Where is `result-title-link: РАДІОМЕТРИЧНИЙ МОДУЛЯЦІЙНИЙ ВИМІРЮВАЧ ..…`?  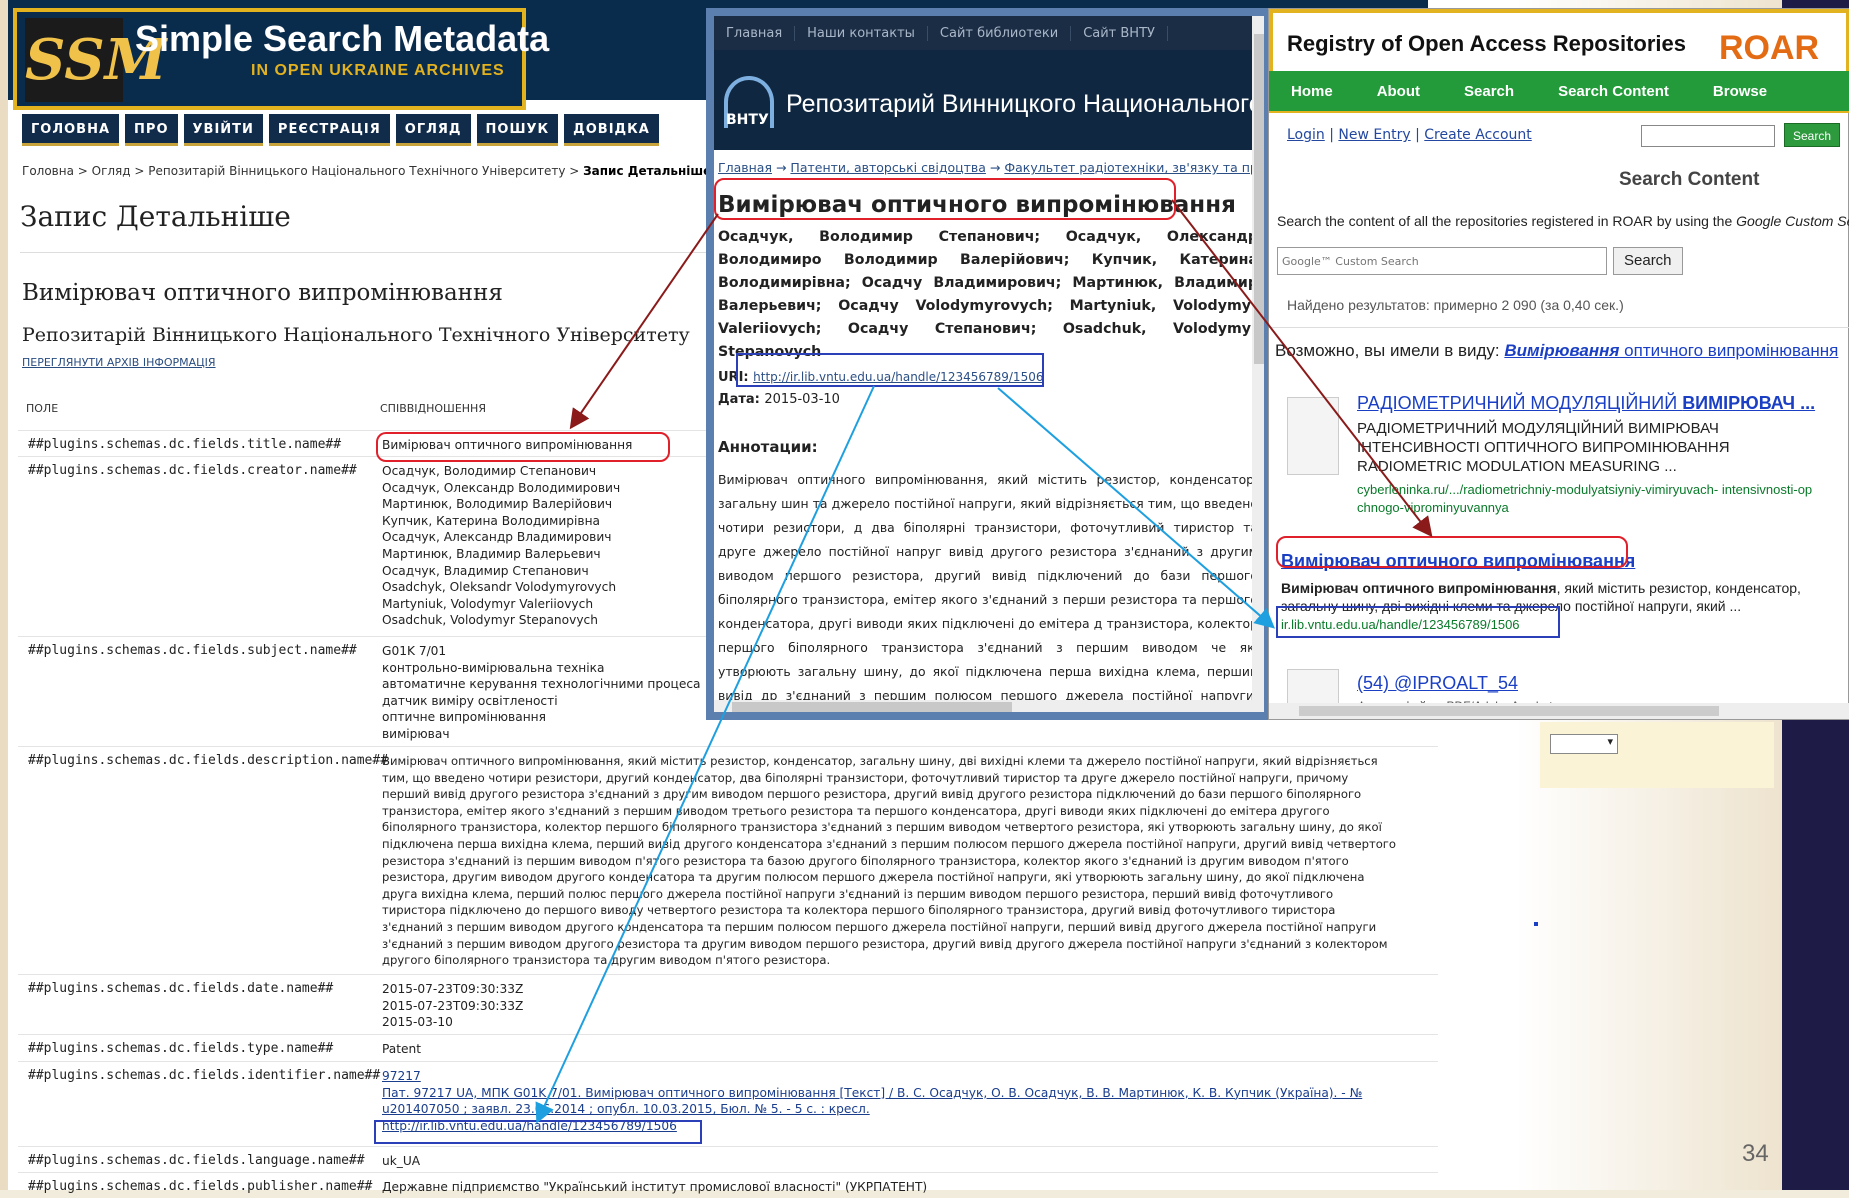 result-title-link: РАДІОМЕТРИЧНИЙ МОДУЛЯЦІЙНИЙ ВИМІРЮВАЧ ..… is located at coordinates (1586, 403).